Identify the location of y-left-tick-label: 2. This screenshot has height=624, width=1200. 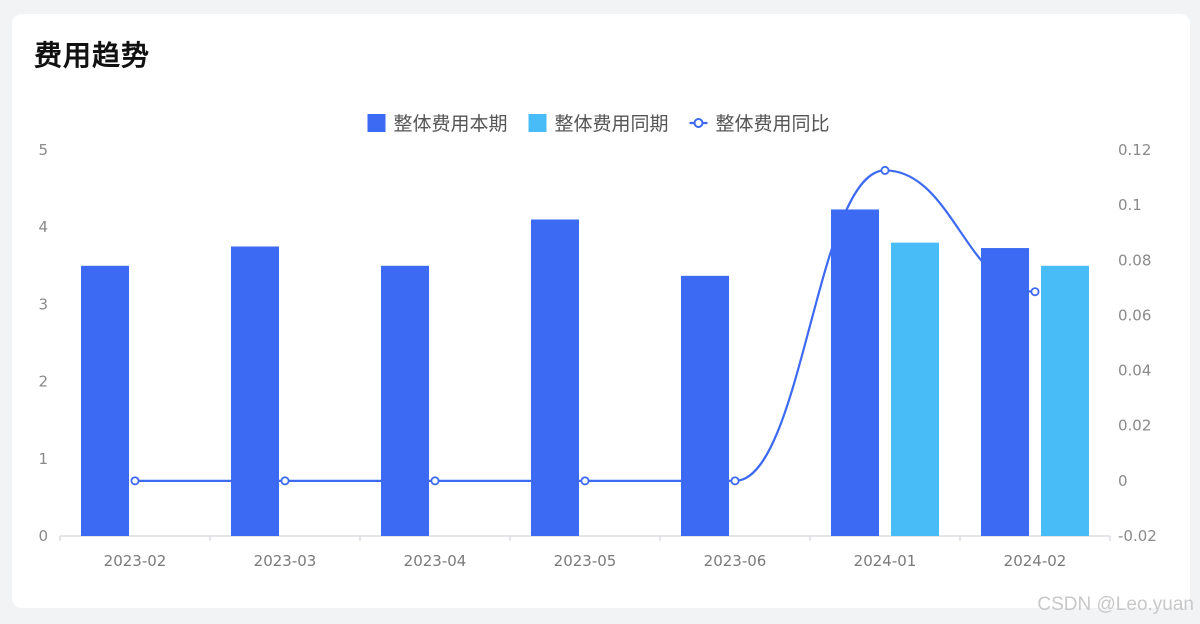
(43, 382).